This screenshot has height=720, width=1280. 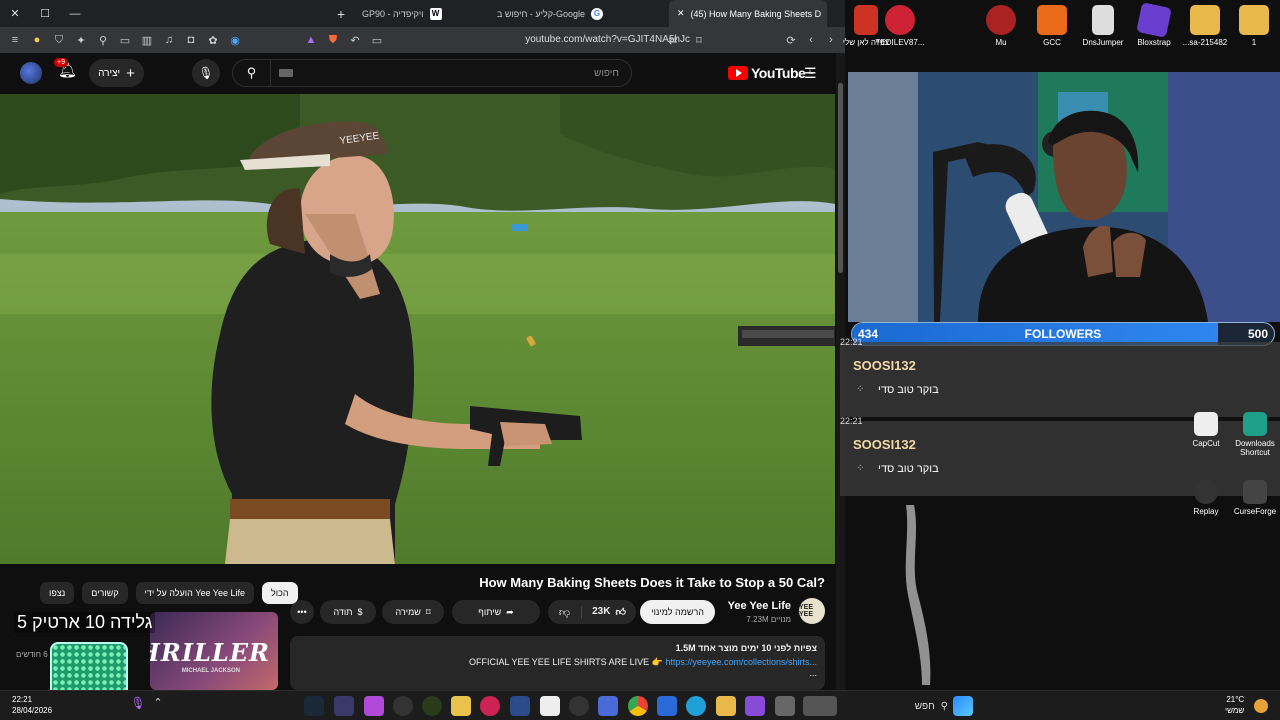 What do you see at coordinates (812, 73) in the screenshot?
I see `guide-menu-icon: ☰` at bounding box center [812, 73].